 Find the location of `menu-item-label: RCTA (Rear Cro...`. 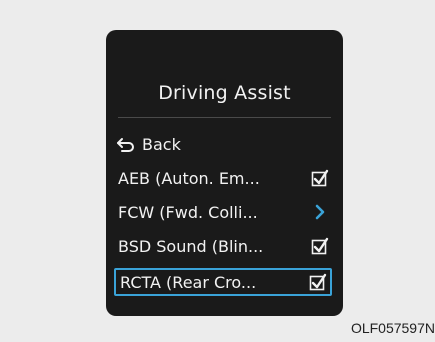

menu-item-label: RCTA (Rear Cro... is located at coordinates (188, 282).